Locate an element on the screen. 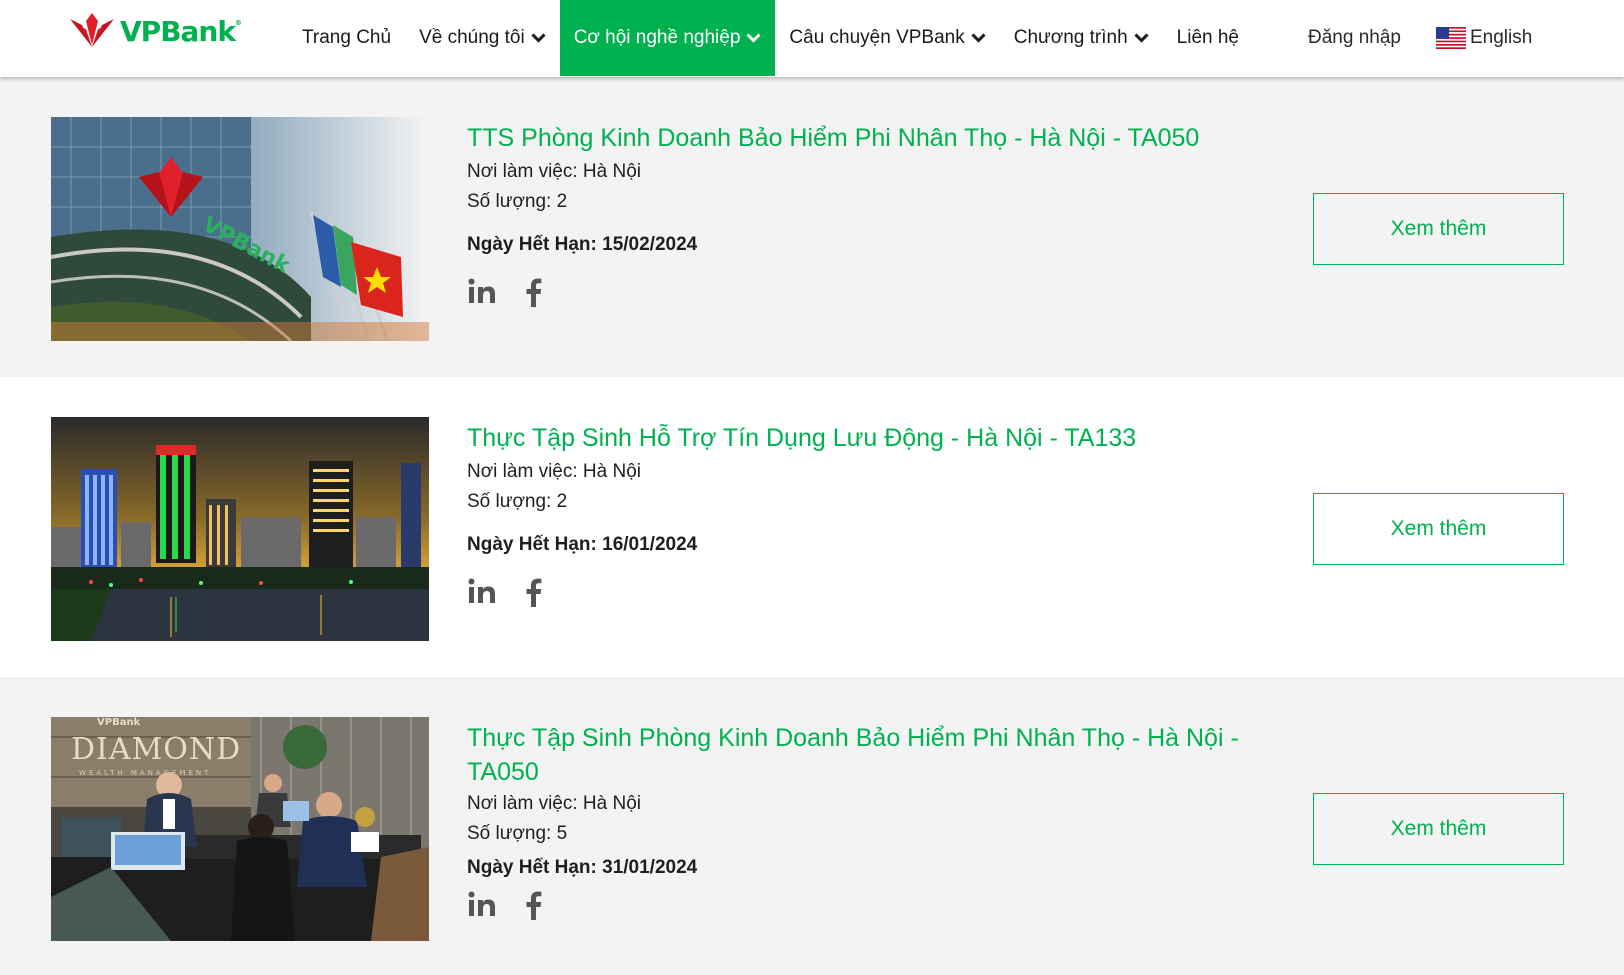  us-flag-icon is located at coordinates (1451, 38).